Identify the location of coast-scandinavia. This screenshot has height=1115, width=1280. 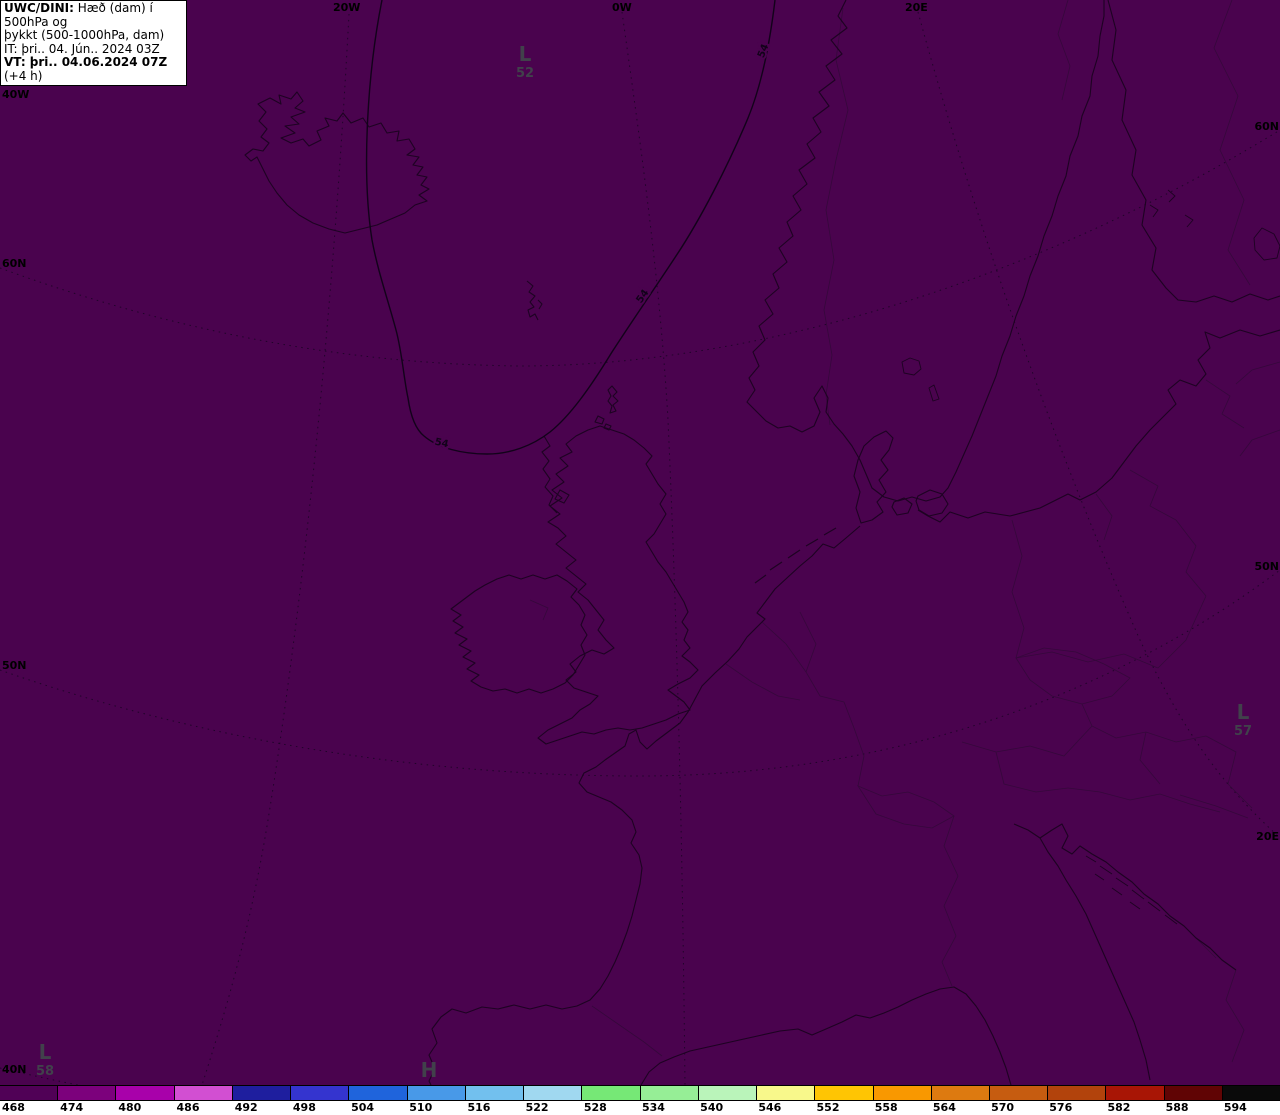
(925, 251).